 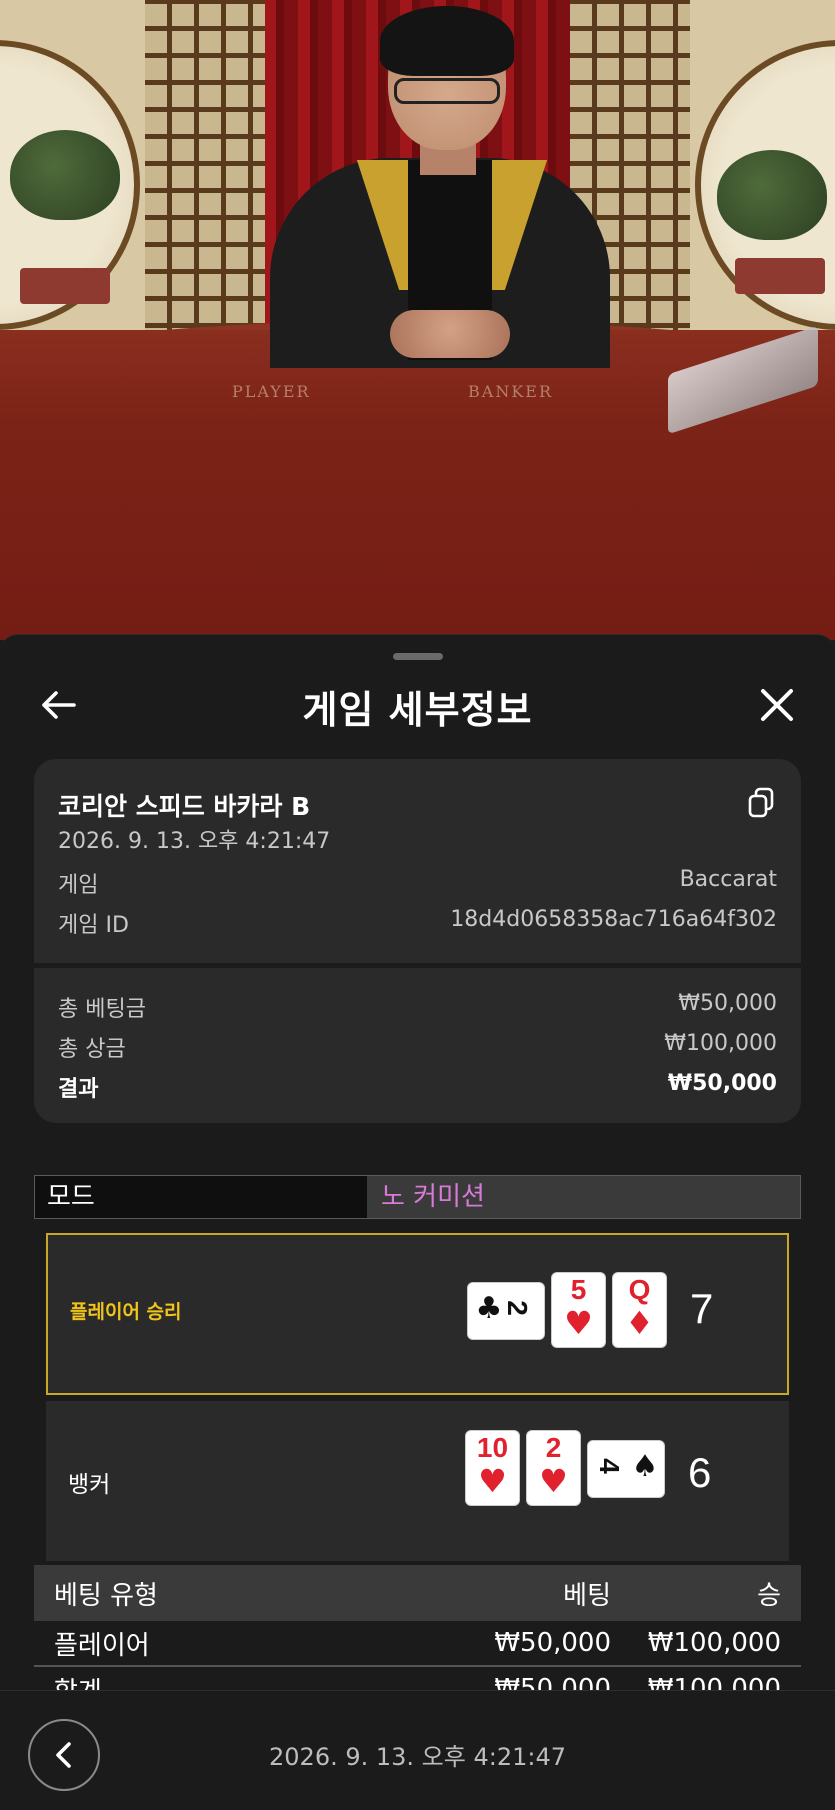 I want to click on total-win-label: 총 상금, so click(x=92, y=1049).